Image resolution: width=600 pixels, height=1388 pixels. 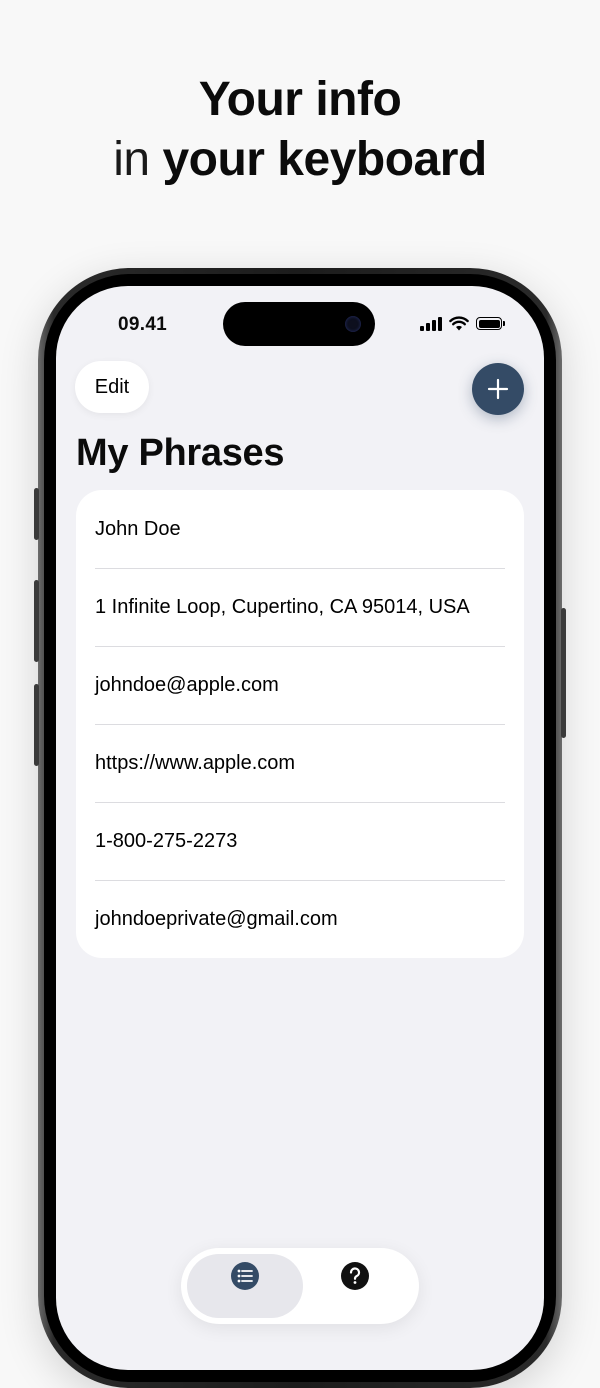 I want to click on phrase-item: johndoeprivate@gmail.com, so click(x=300, y=919).